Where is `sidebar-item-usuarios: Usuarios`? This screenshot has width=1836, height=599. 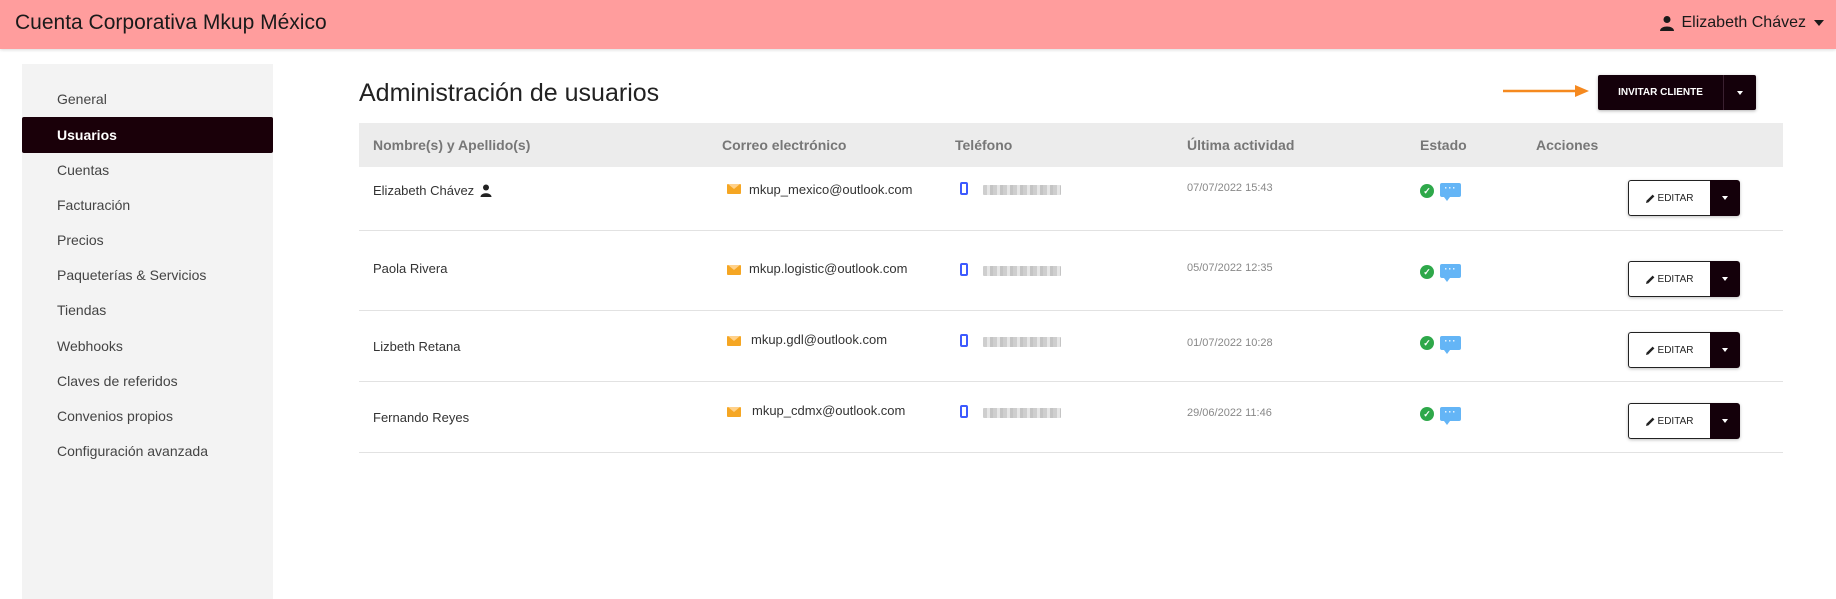
sidebar-item-usuarios: Usuarios is located at coordinates (147, 135).